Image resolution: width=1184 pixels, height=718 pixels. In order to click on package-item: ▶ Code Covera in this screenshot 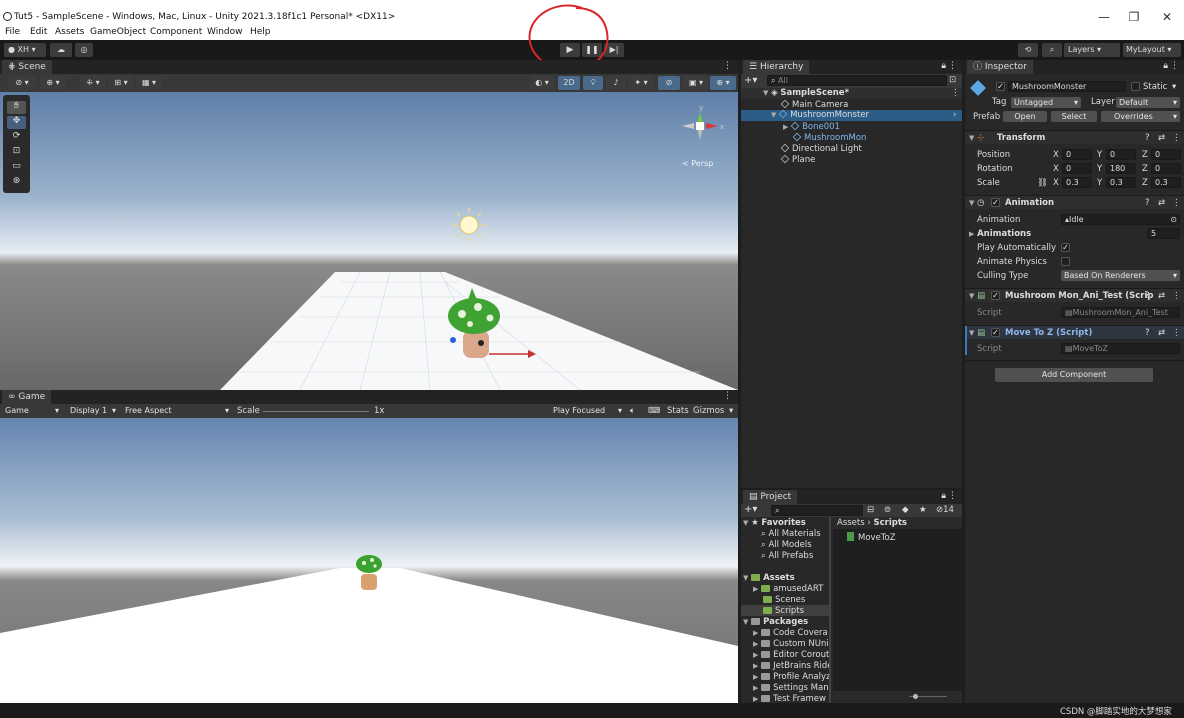, I will do `click(790, 633)`.